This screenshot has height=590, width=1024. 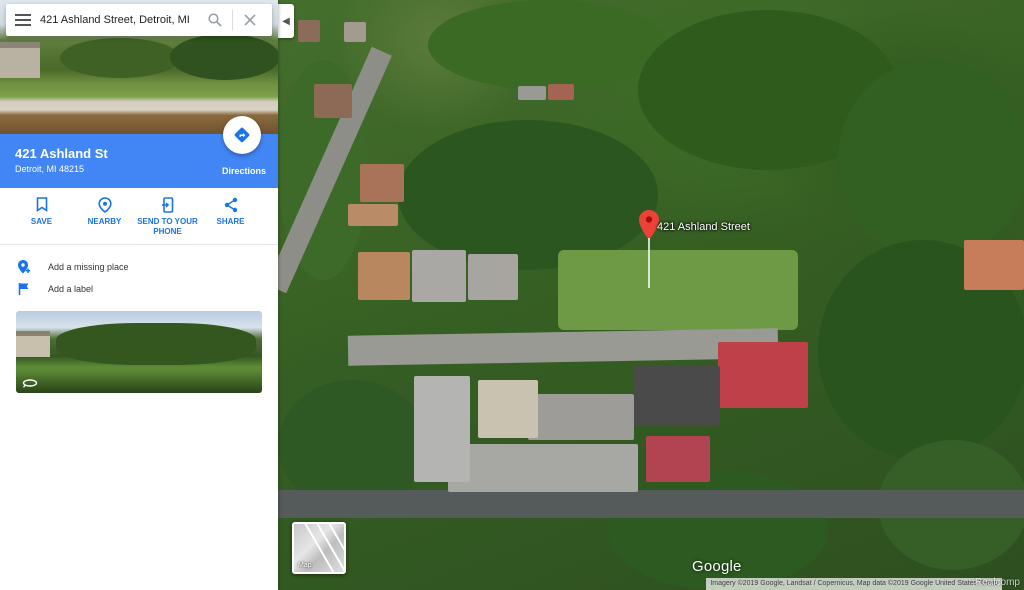 I want to click on street-view-thumbnail, so click(x=139, y=352).